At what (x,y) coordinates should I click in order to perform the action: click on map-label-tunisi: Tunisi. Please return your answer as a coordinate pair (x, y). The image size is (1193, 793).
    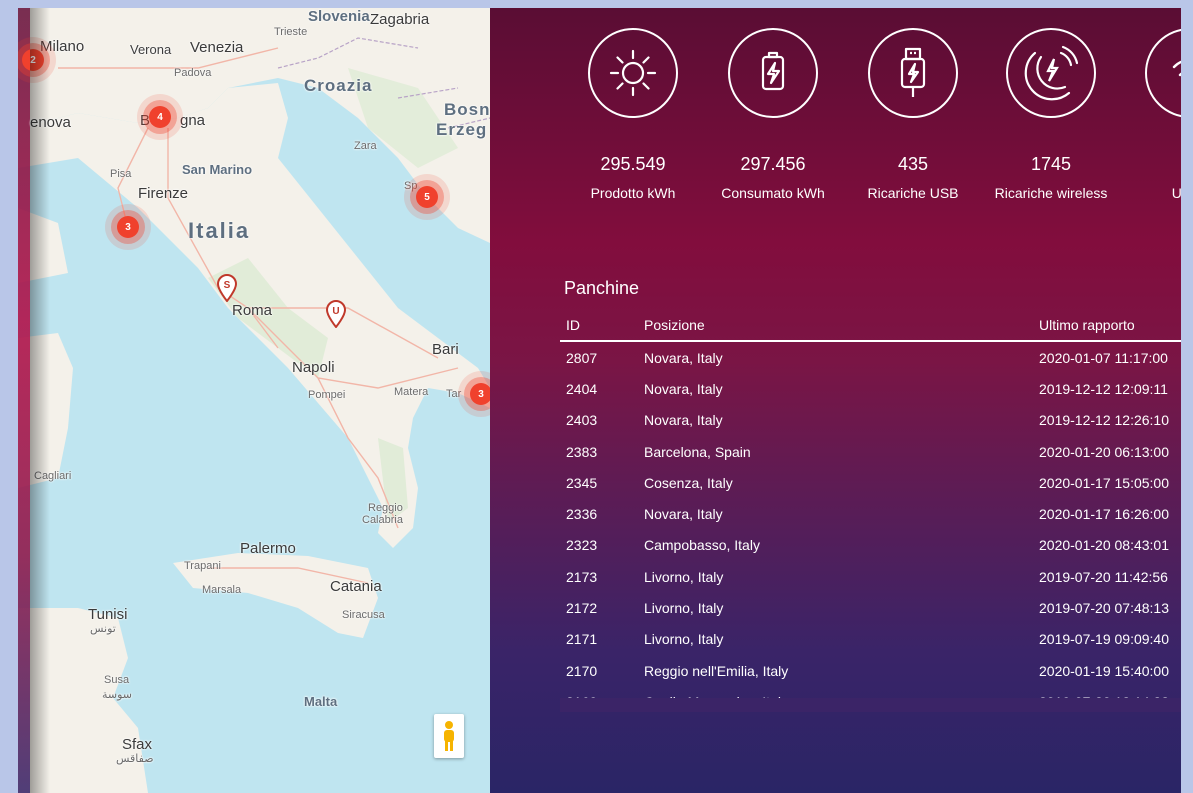
    Looking at the image, I should click on (108, 614).